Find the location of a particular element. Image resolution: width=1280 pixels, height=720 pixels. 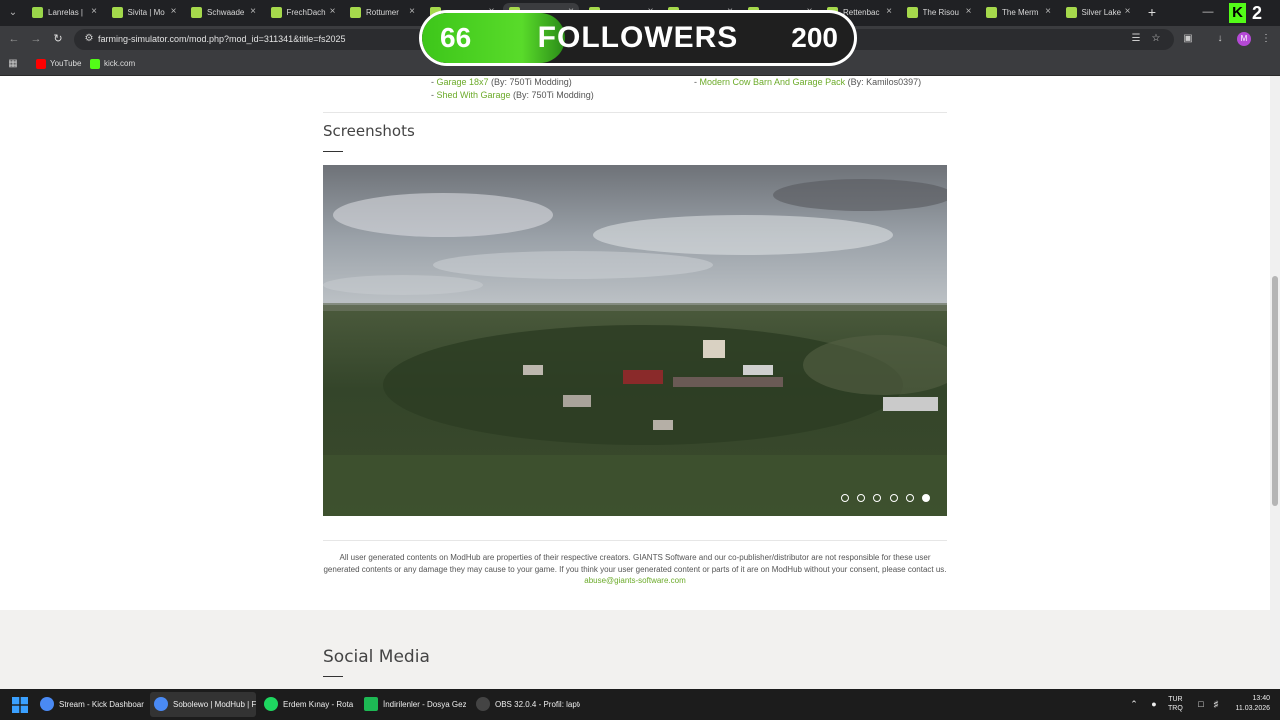

spotify-icon is located at coordinates (271, 703).